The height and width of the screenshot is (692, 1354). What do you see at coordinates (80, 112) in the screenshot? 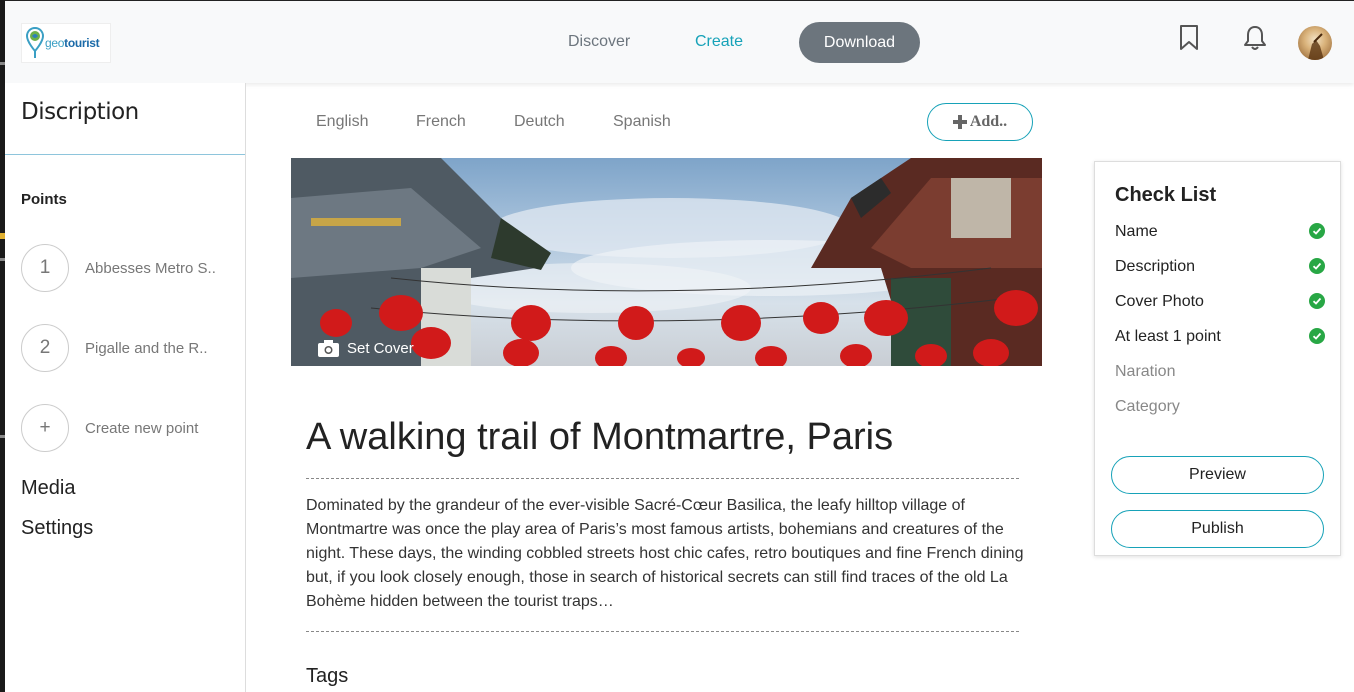
I see `sidebar-section-description: Discription` at bounding box center [80, 112].